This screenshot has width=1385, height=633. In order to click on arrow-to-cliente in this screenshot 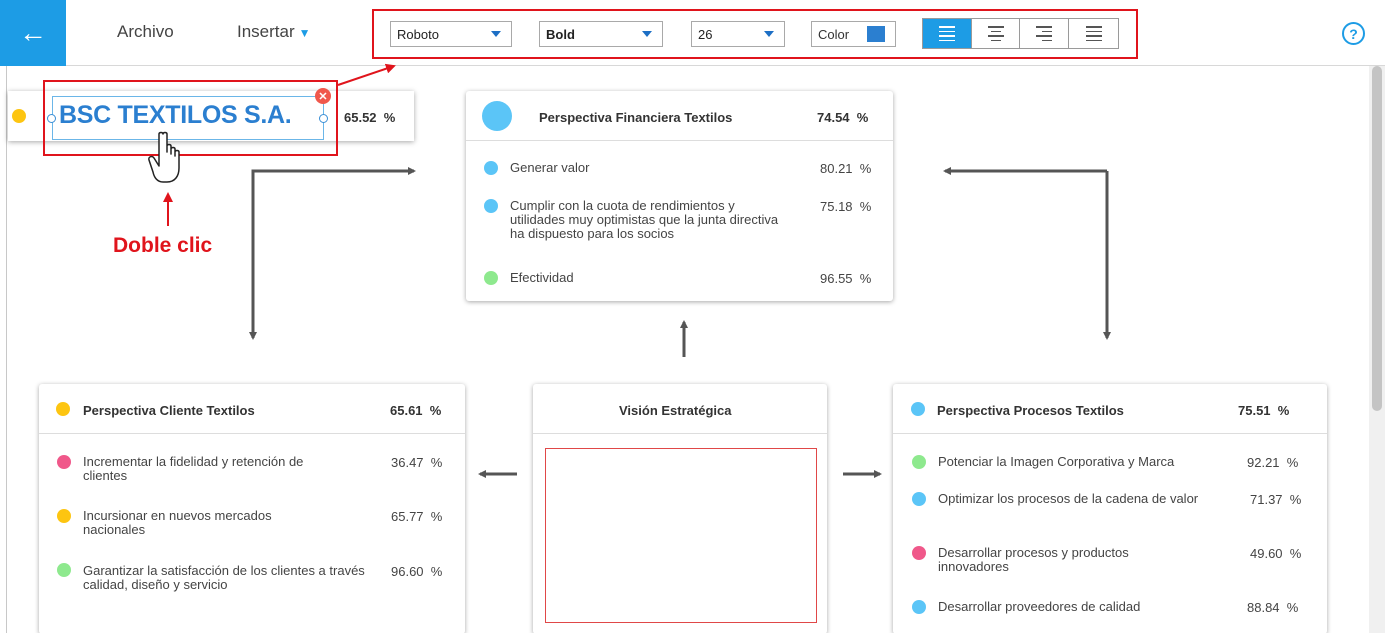, I will do `click(331, 254)`.